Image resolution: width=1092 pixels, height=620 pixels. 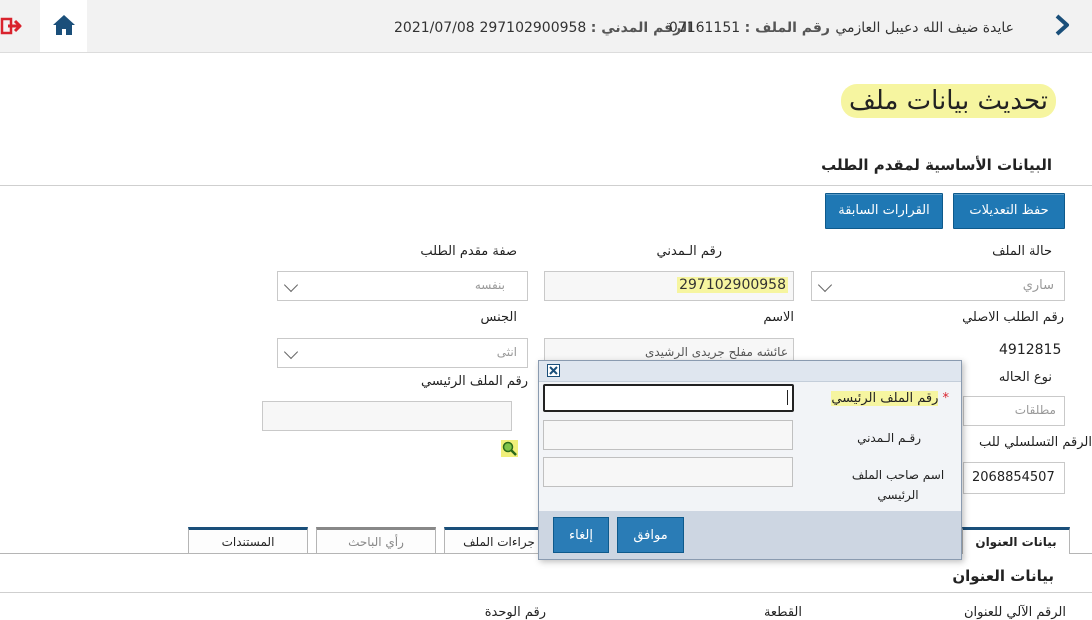 What do you see at coordinates (938, 286) in the screenshot?
I see `file-status-select: ساري` at bounding box center [938, 286].